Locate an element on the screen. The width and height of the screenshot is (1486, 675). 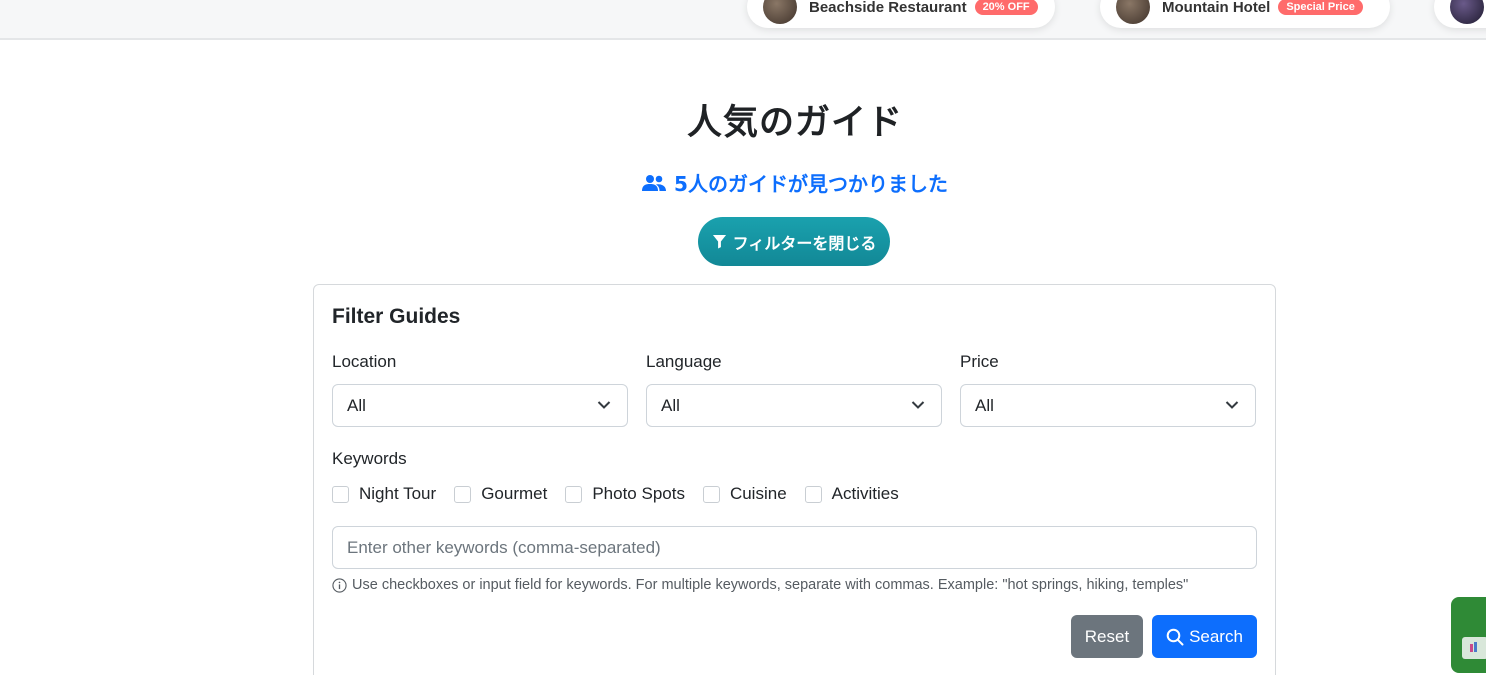
info-circle-icon is located at coordinates (339, 585).